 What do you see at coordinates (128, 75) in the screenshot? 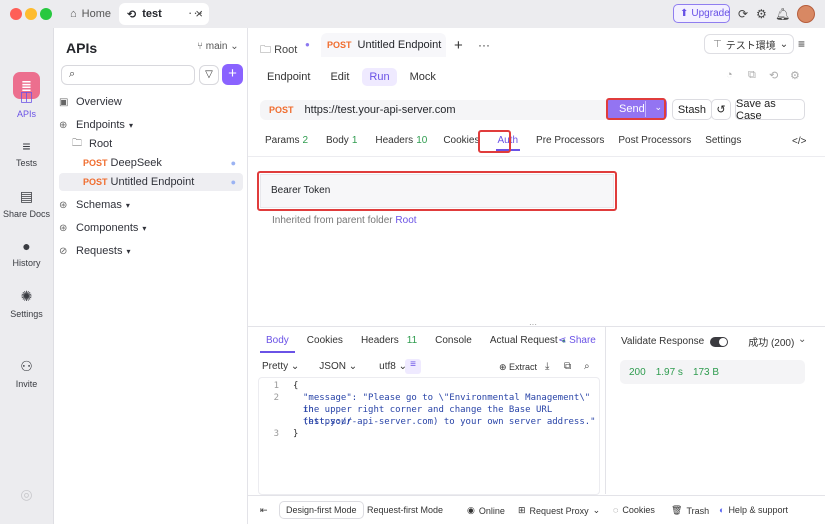
I see `sidebar-search-input: ⌕` at bounding box center [128, 75].